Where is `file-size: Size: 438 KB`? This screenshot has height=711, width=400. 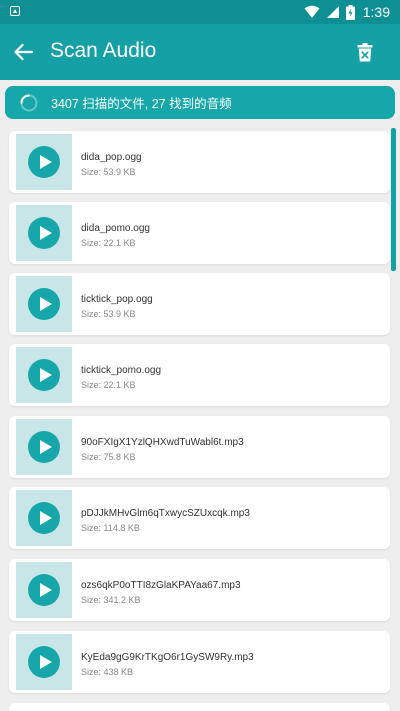
file-size: Size: 438 KB is located at coordinates (107, 672).